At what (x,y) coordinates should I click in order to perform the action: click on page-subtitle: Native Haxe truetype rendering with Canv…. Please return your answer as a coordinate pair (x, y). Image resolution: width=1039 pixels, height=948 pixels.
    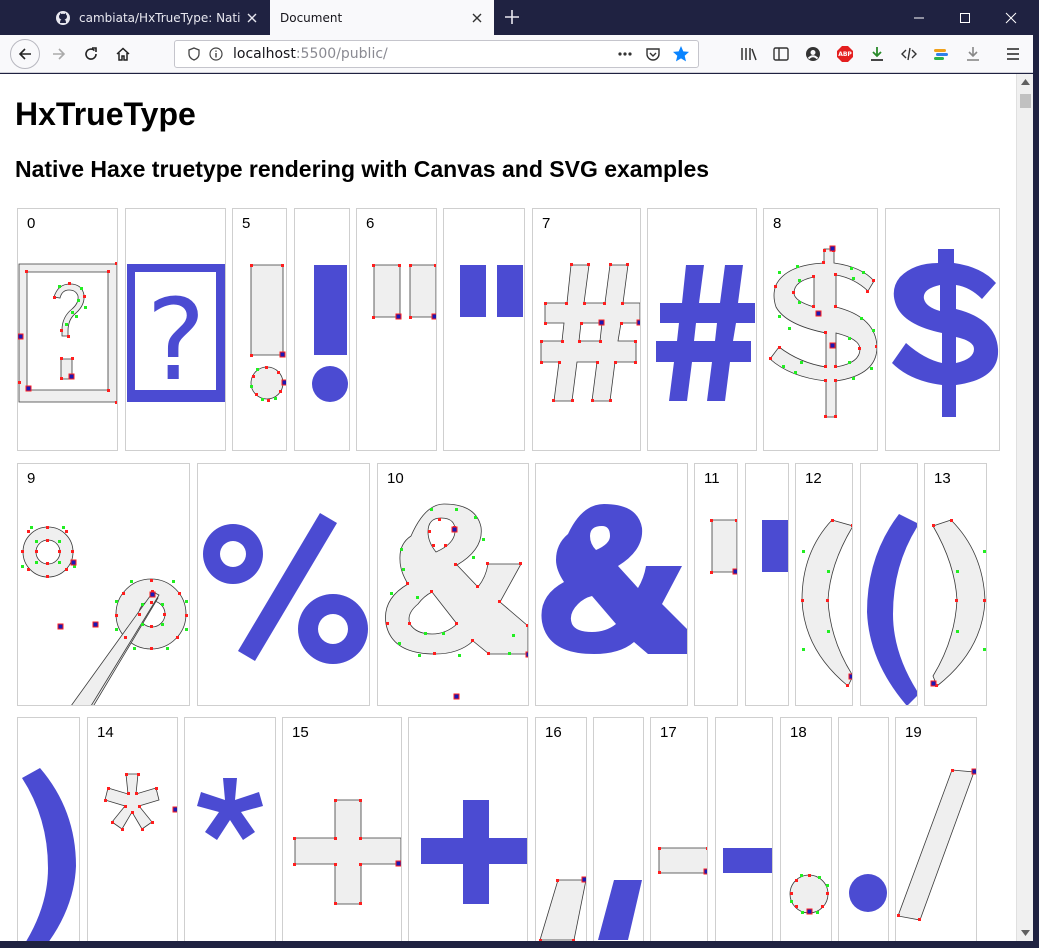
    Looking at the image, I should click on (362, 169).